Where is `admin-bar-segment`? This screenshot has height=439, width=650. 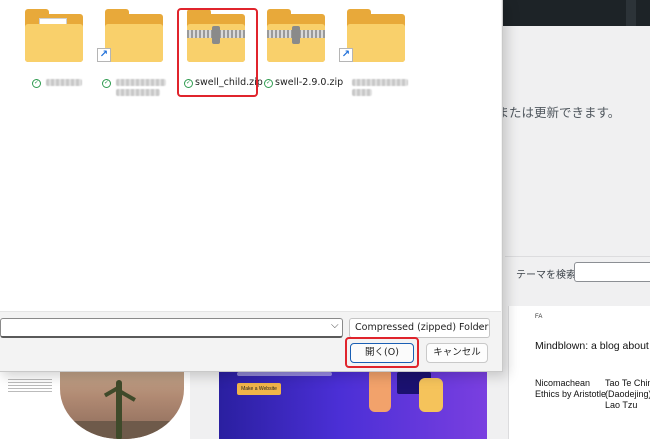
admin-bar-segment is located at coordinates (631, 13).